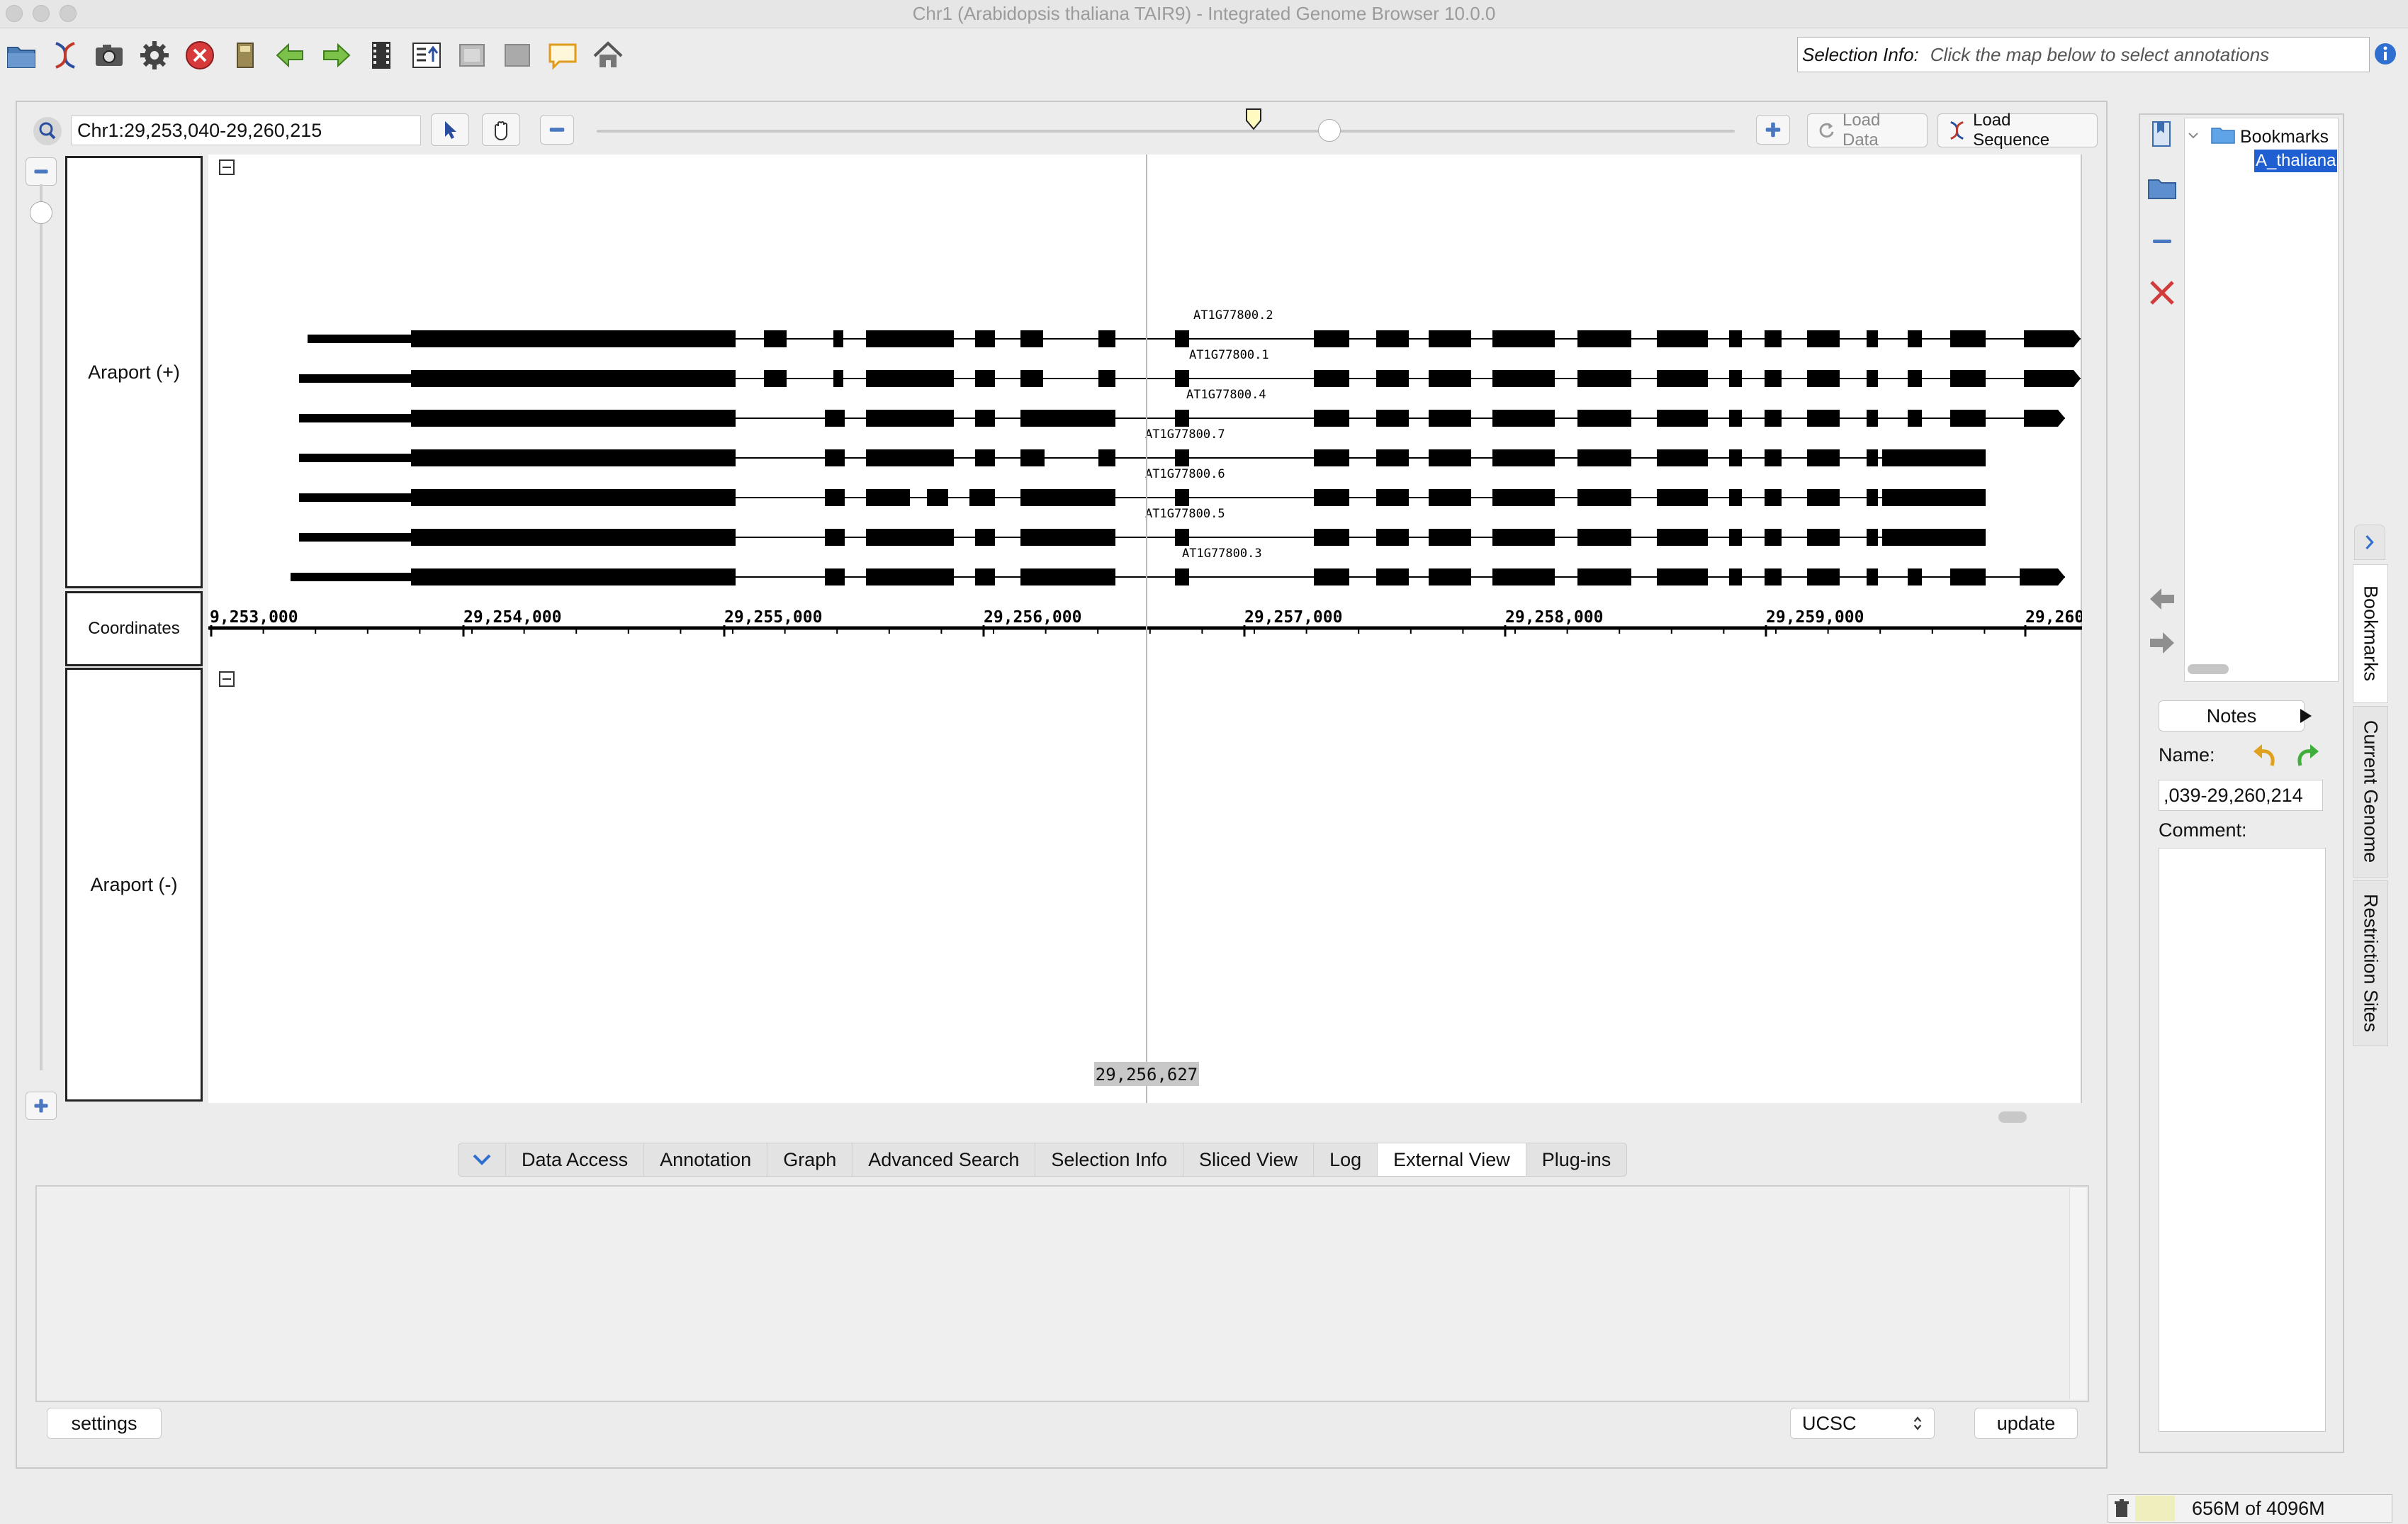 This screenshot has height=1524, width=2408. I want to click on transcript-AT1G77800.3: AT1G77800.3, so click(1178, 566).